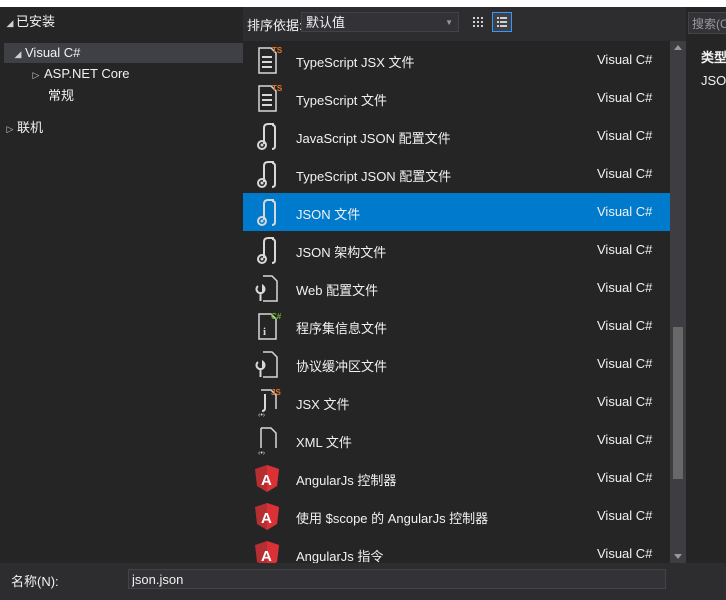  What do you see at coordinates (324, 442) in the screenshot?
I see `template-name: XML 文件` at bounding box center [324, 442].